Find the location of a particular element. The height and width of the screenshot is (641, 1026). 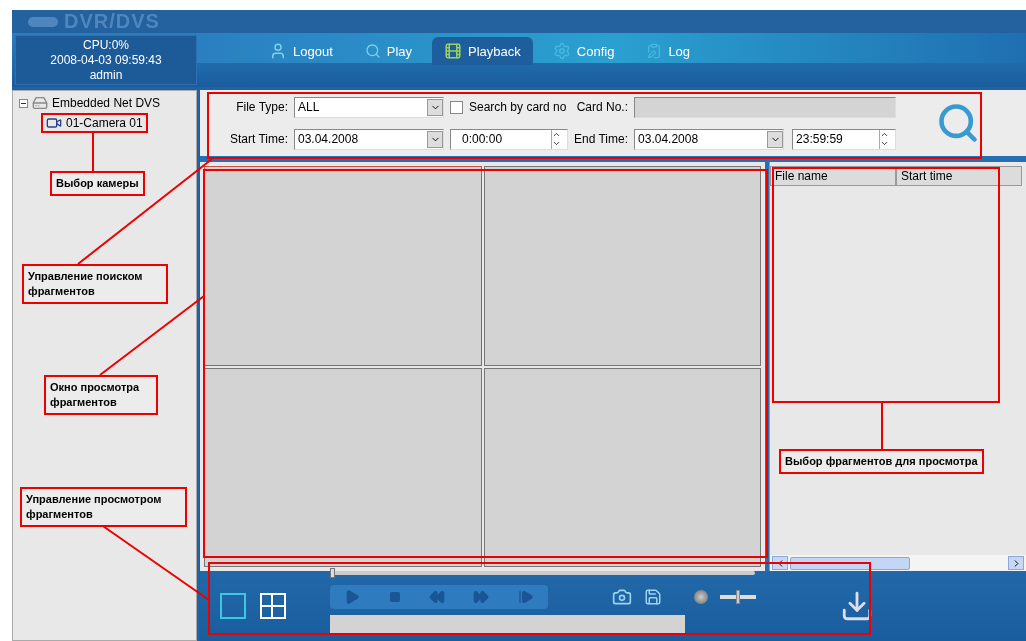

device-icon is located at coordinates (40, 103).